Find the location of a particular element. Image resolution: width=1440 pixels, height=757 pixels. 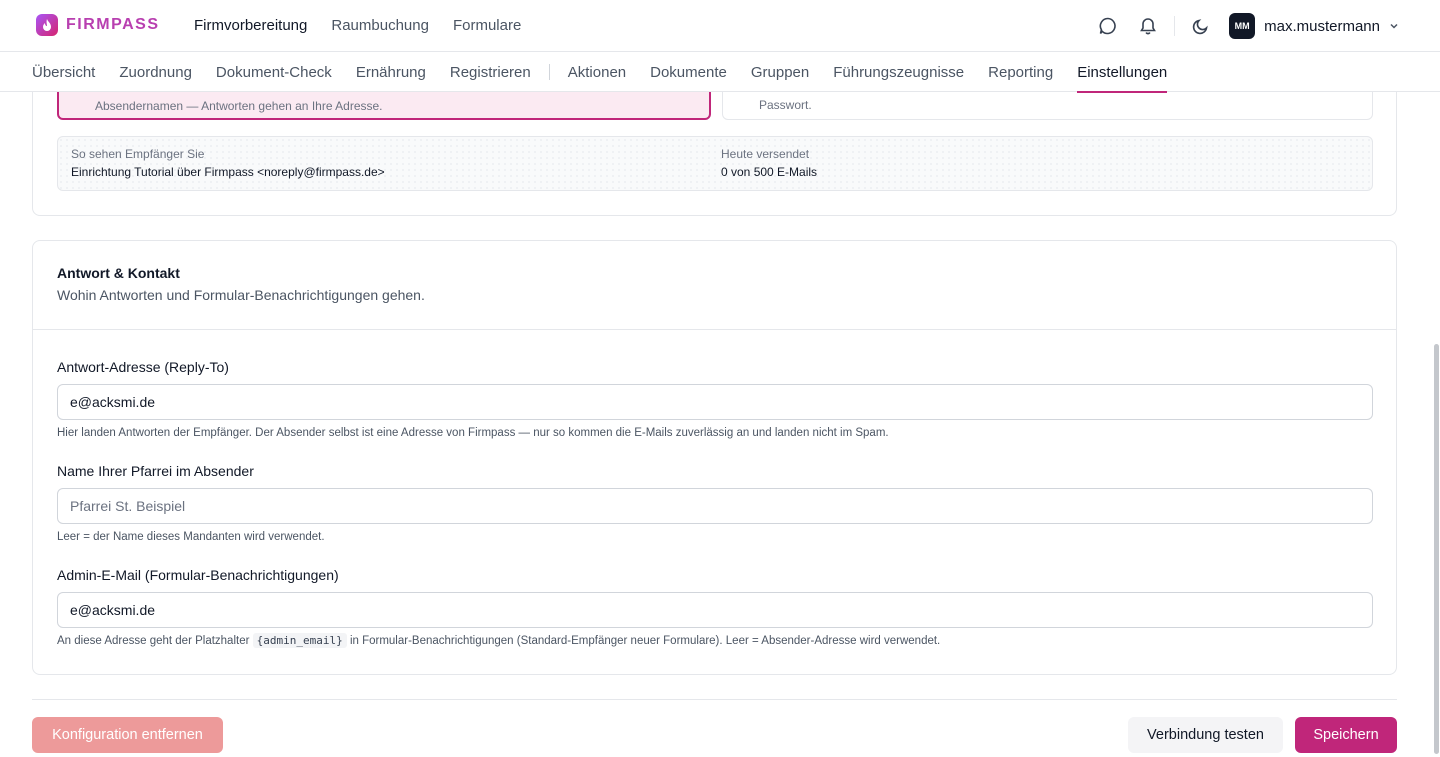

tab-zuordnung: Zuordnung is located at coordinates (155, 72).